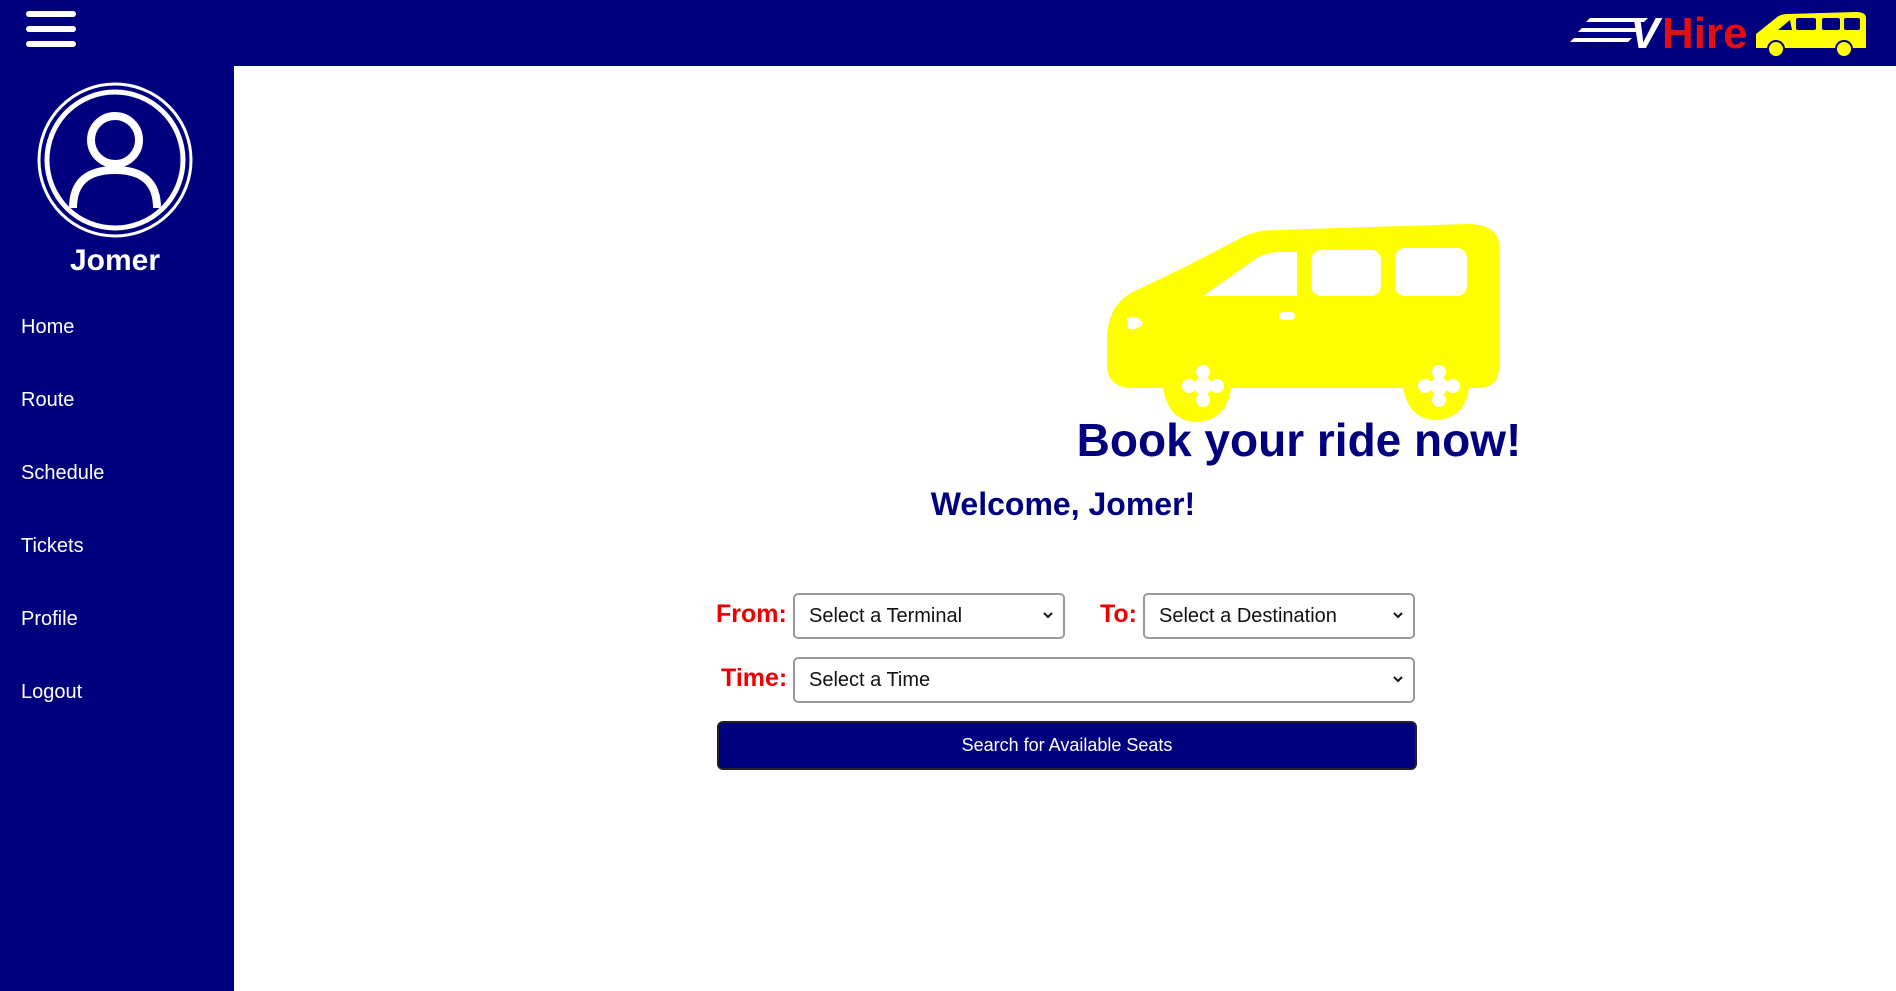 The height and width of the screenshot is (991, 1896). What do you see at coordinates (117, 352) in the screenshot?
I see `sidebar-item-home: Home` at bounding box center [117, 352].